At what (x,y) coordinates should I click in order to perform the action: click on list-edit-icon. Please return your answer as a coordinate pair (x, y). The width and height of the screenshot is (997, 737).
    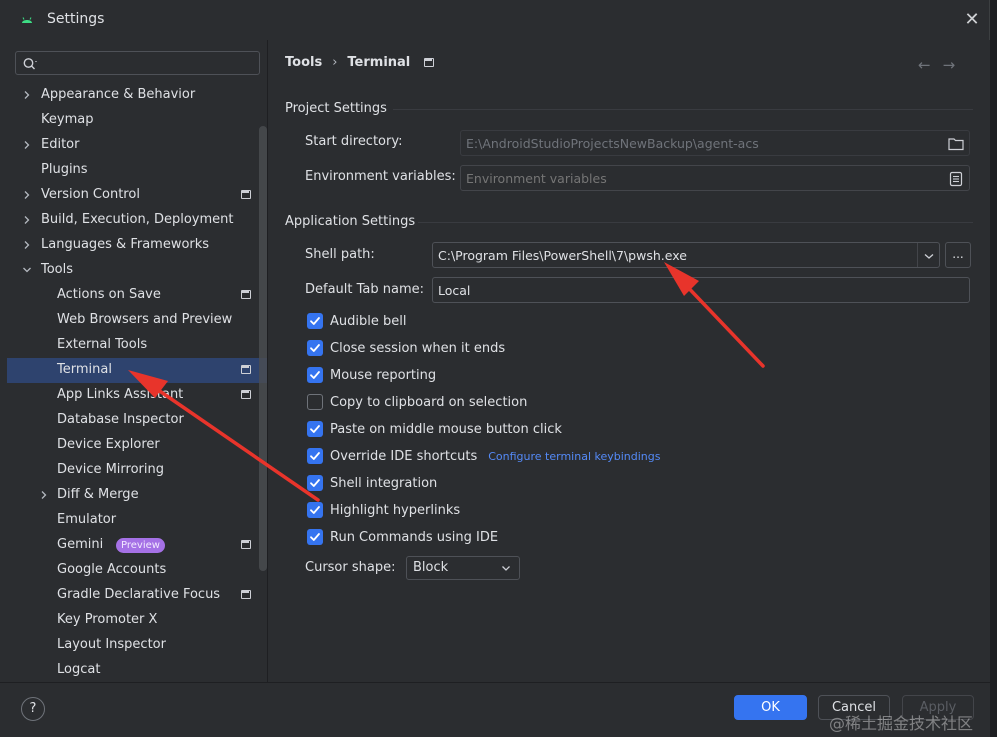
    Looking at the image, I should click on (956, 179).